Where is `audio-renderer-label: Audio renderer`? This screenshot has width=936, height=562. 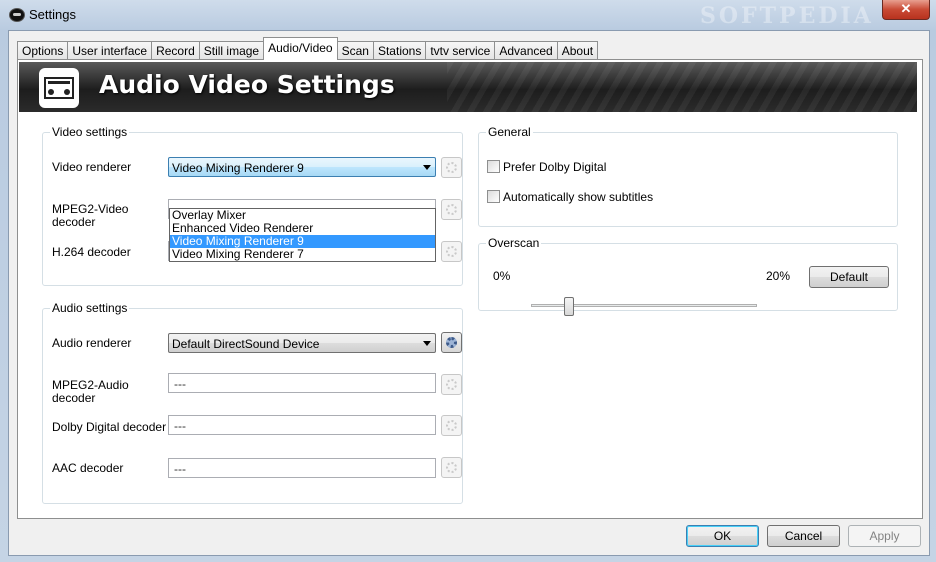
audio-renderer-label: Audio renderer is located at coordinates (92, 343).